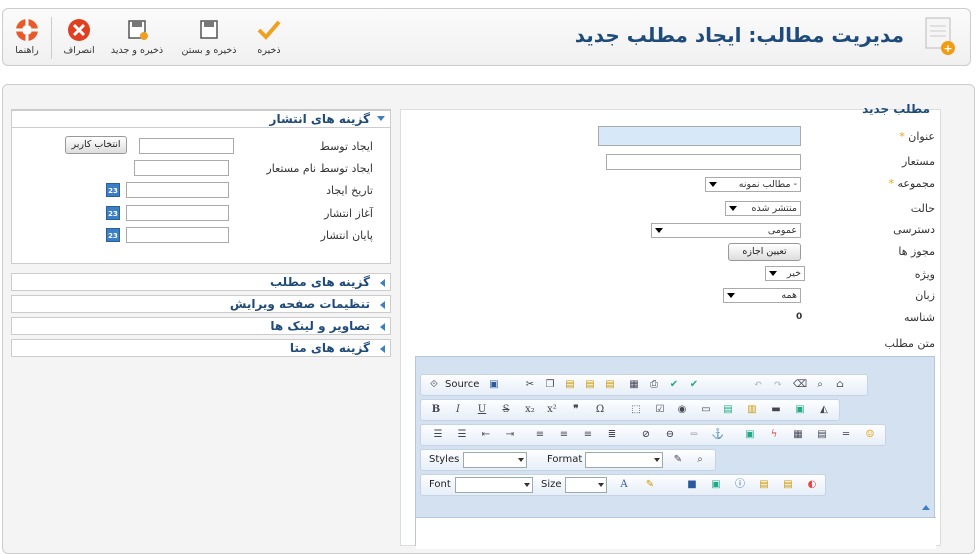 The height and width of the screenshot is (554, 979). What do you see at coordinates (636, 410) in the screenshot?
I see `select-all-icon: ⬚` at bounding box center [636, 410].